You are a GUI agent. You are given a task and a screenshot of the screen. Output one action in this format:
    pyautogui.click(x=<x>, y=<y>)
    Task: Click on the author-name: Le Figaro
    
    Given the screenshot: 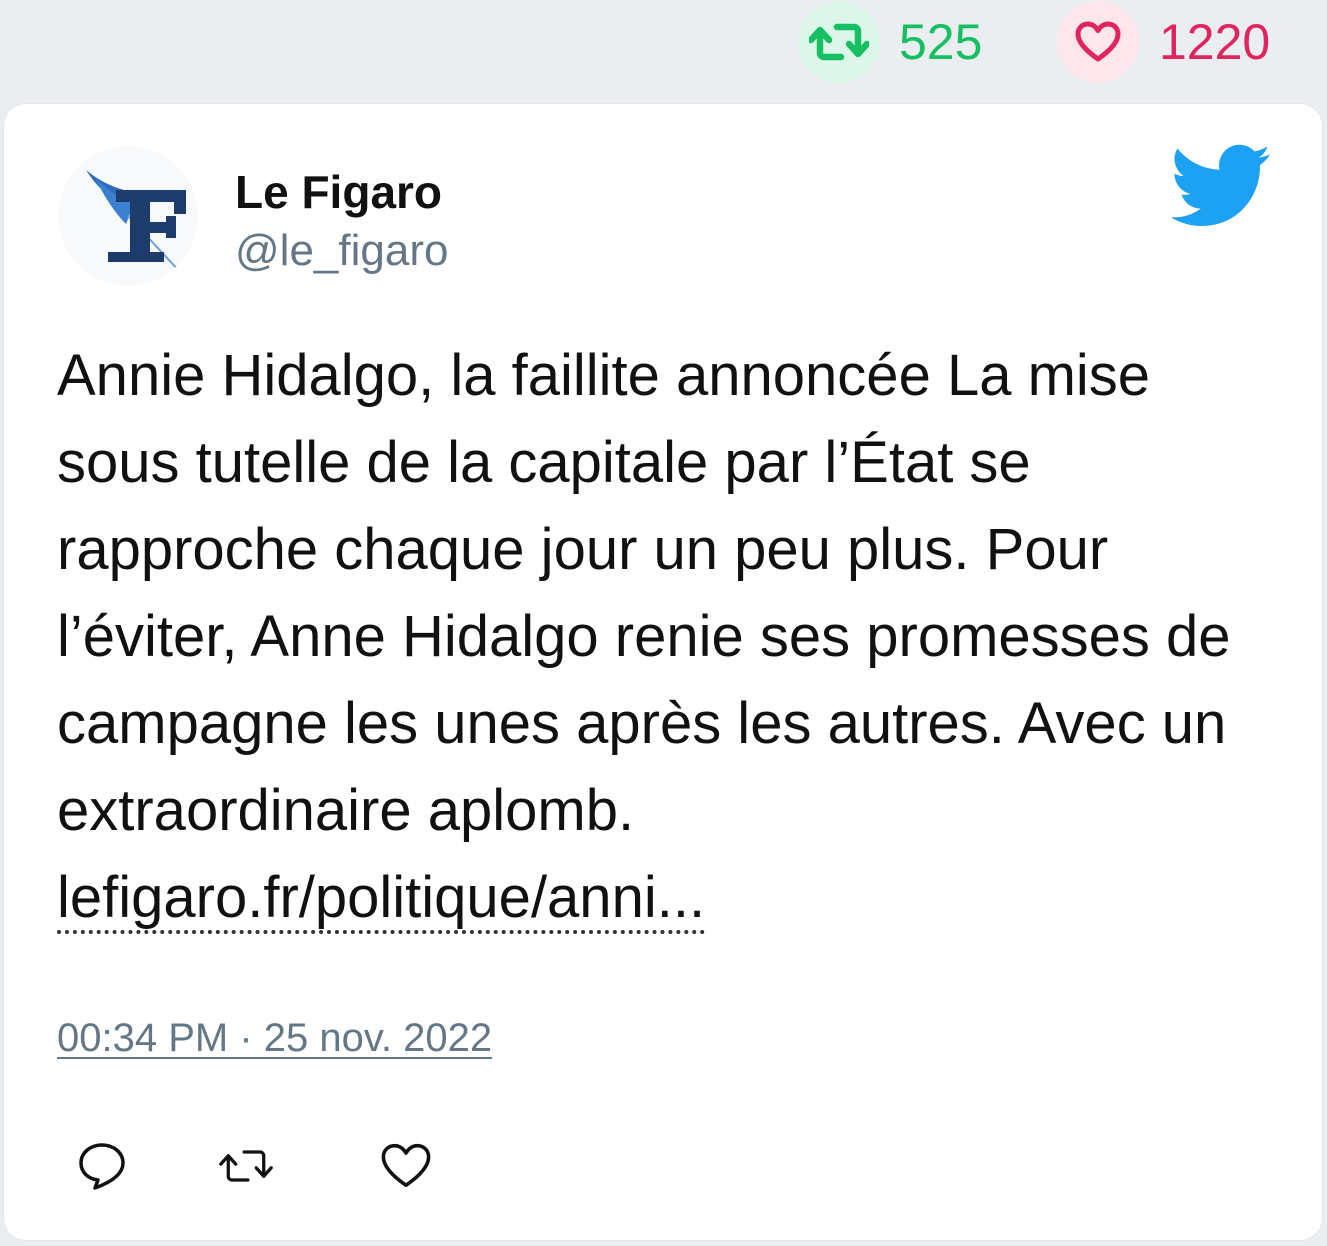 What is the action you would take?
    pyautogui.click(x=338, y=192)
    